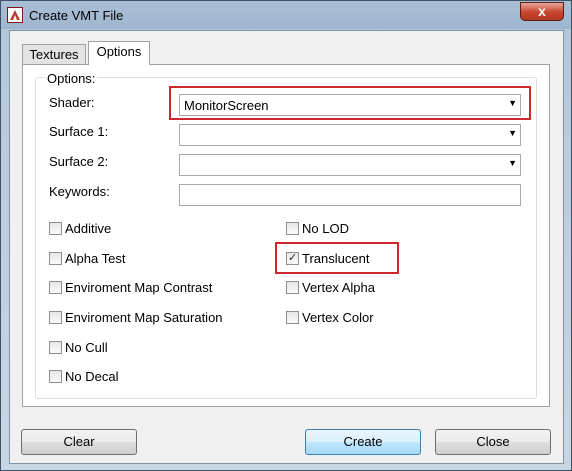  I want to click on keywords-label: Keywords:, so click(79, 191).